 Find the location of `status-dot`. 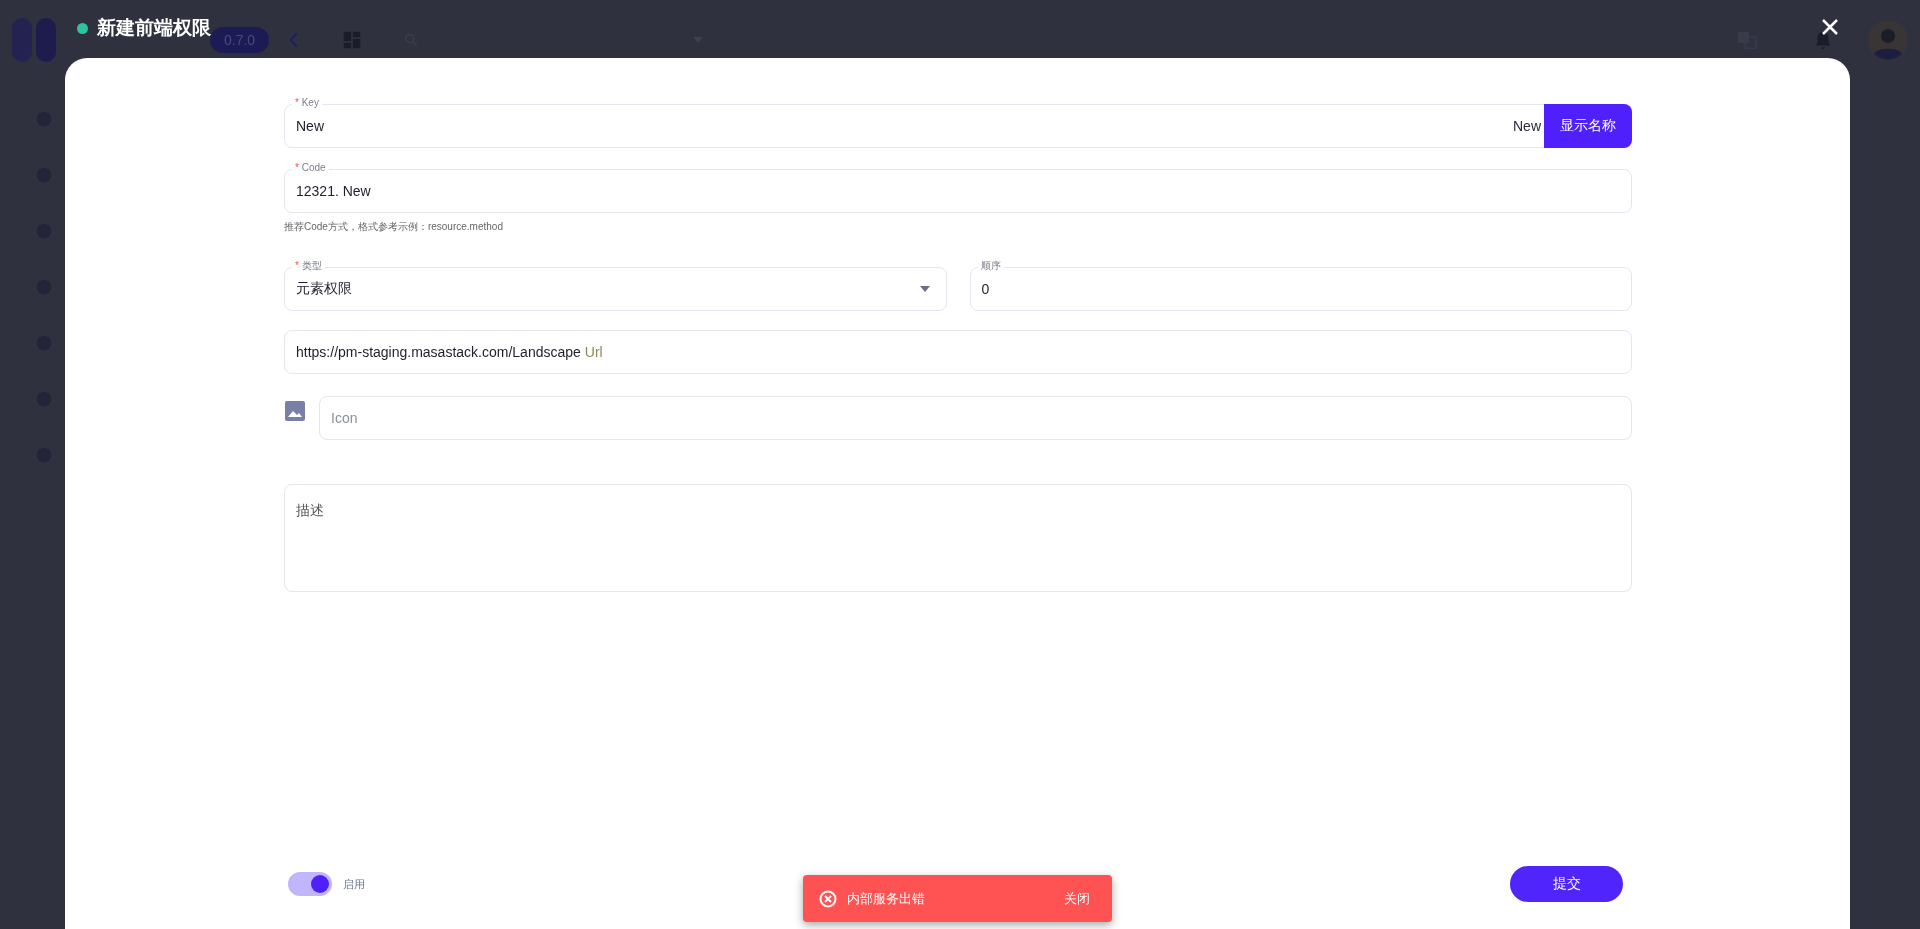

status-dot is located at coordinates (82, 28).